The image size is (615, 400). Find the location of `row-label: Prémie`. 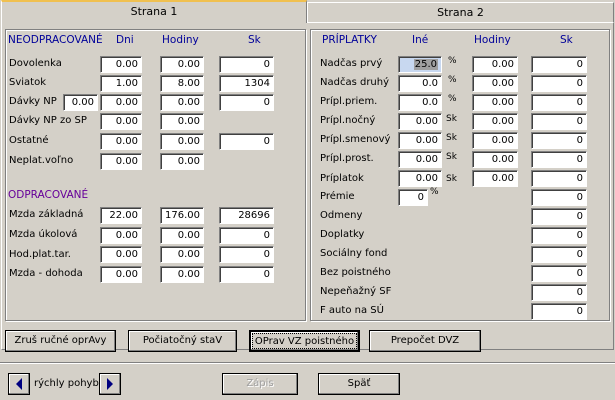

row-label: Prémie is located at coordinates (337, 196).